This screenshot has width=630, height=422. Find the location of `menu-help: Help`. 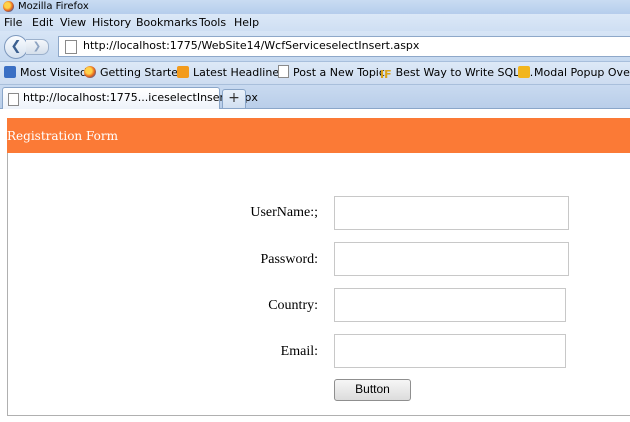

menu-help: Help is located at coordinates (246, 22).